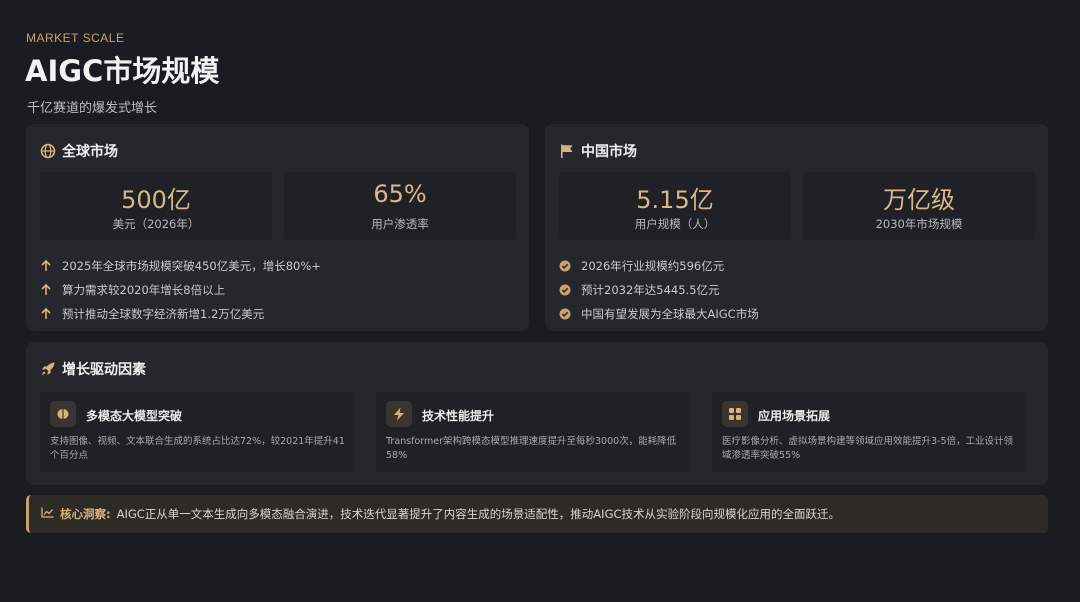  What do you see at coordinates (400, 194) in the screenshot?
I see `stat-value: 65%` at bounding box center [400, 194].